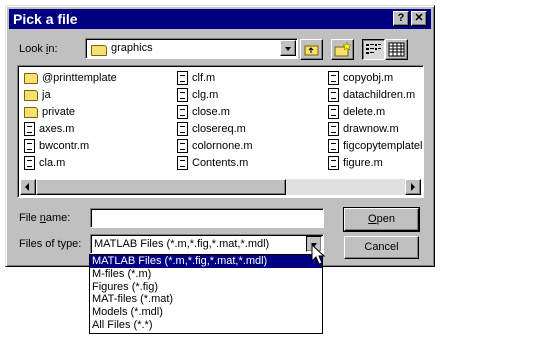  I want to click on scroll-right-icon, so click(413, 187).